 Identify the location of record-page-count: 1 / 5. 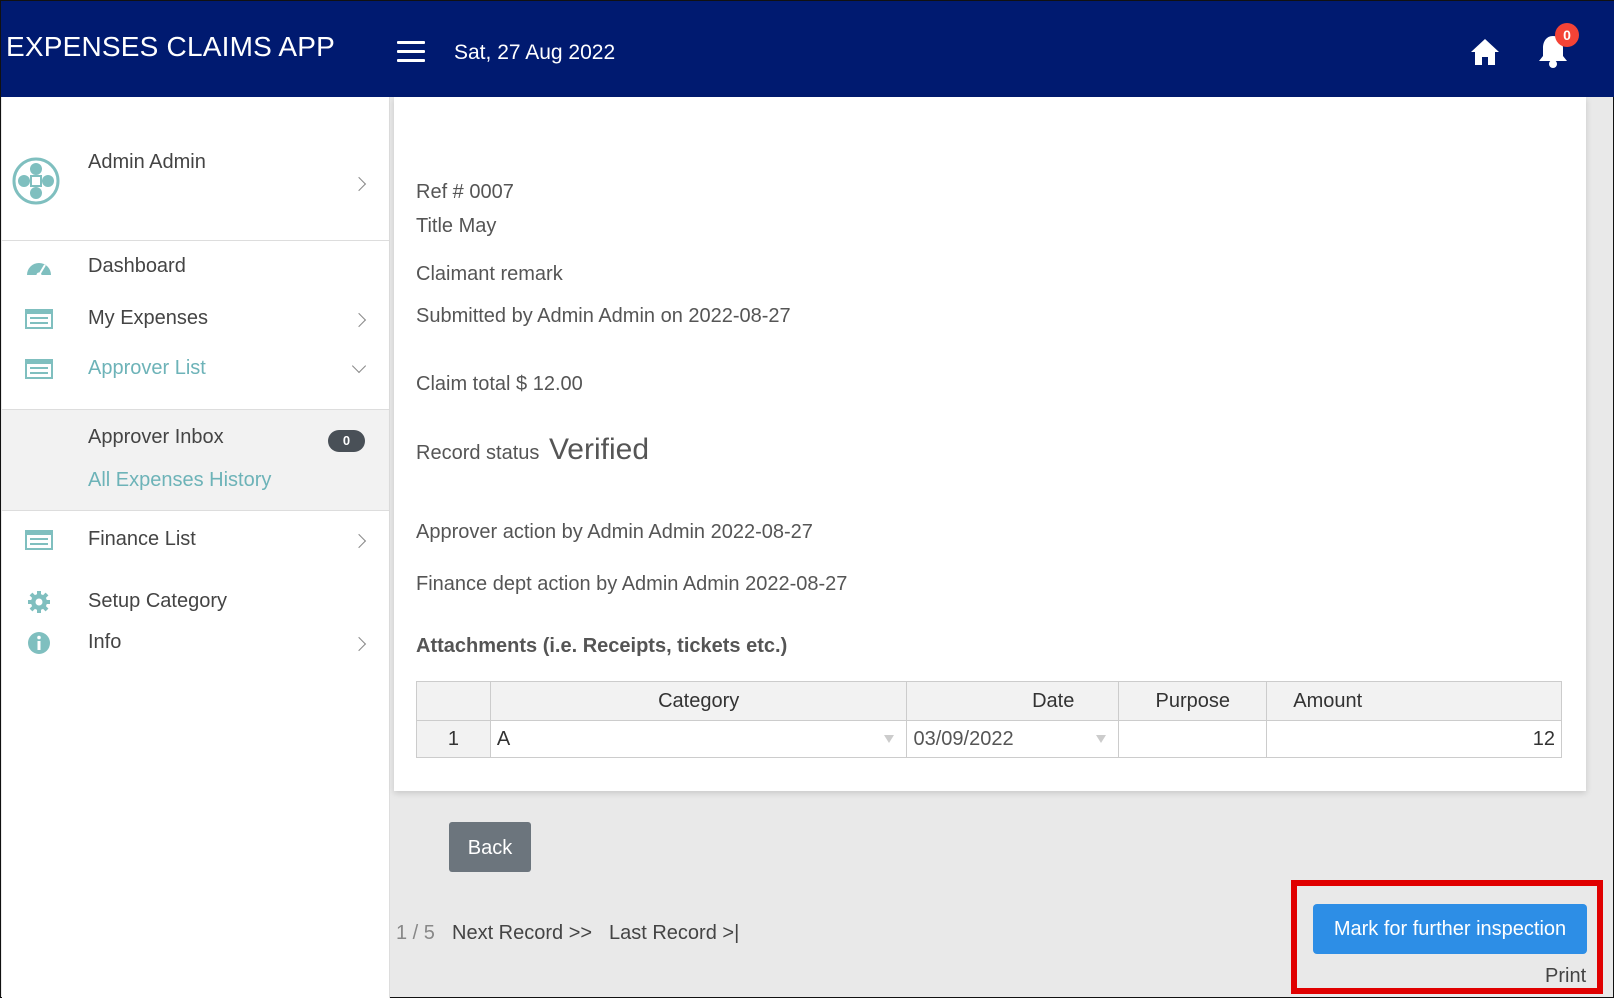
(415, 933).